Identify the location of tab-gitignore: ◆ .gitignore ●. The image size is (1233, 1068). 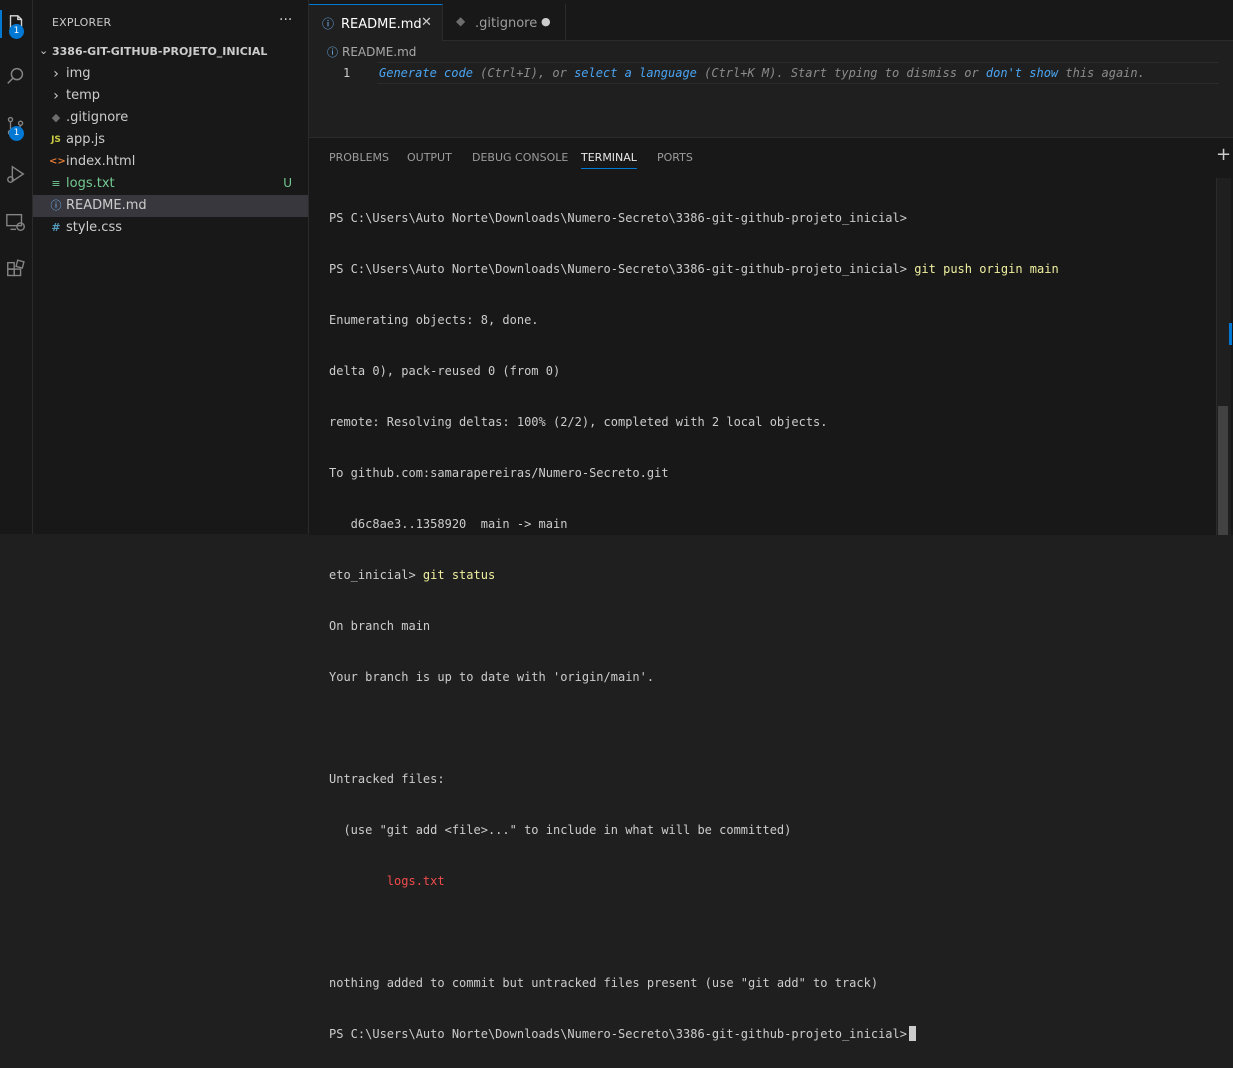
(504, 22).